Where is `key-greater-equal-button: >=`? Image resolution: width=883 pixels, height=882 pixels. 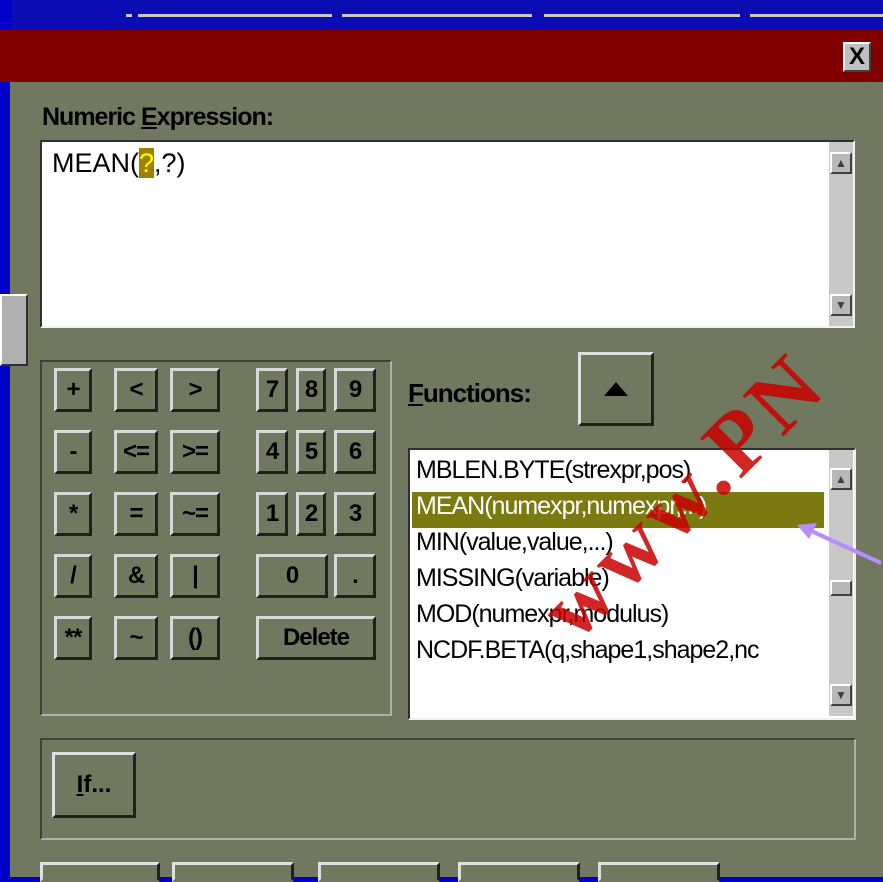 key-greater-equal-button: >= is located at coordinates (195, 452).